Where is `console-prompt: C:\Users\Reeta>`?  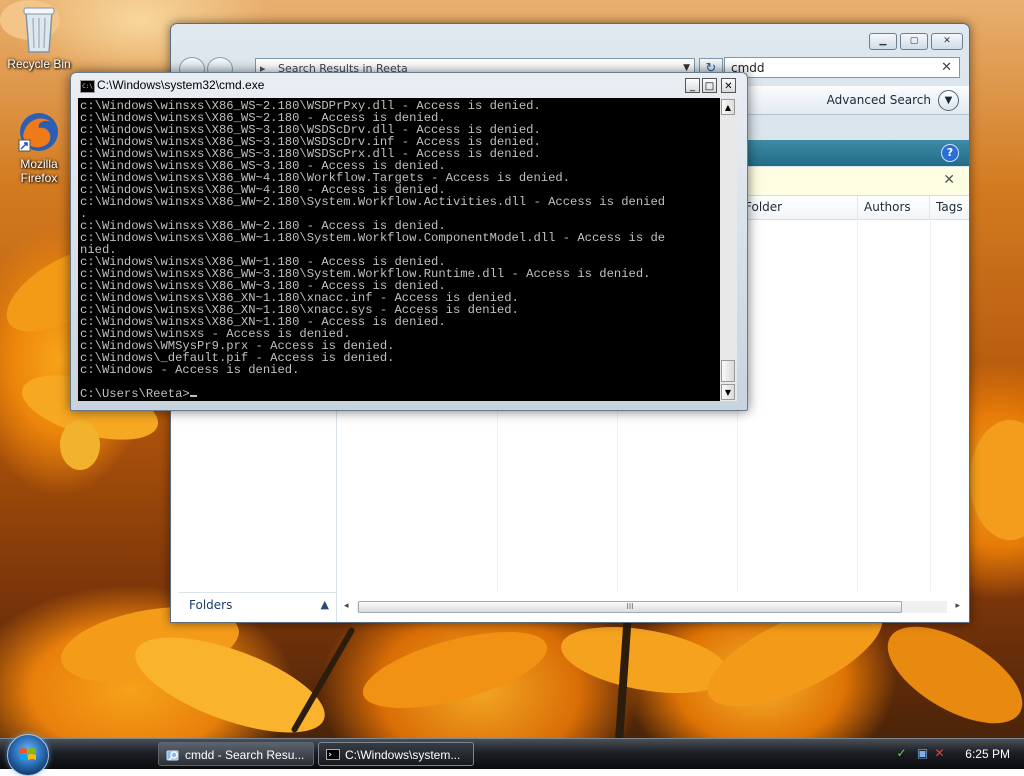
console-prompt: C:\Users\Reeta> is located at coordinates (135, 394).